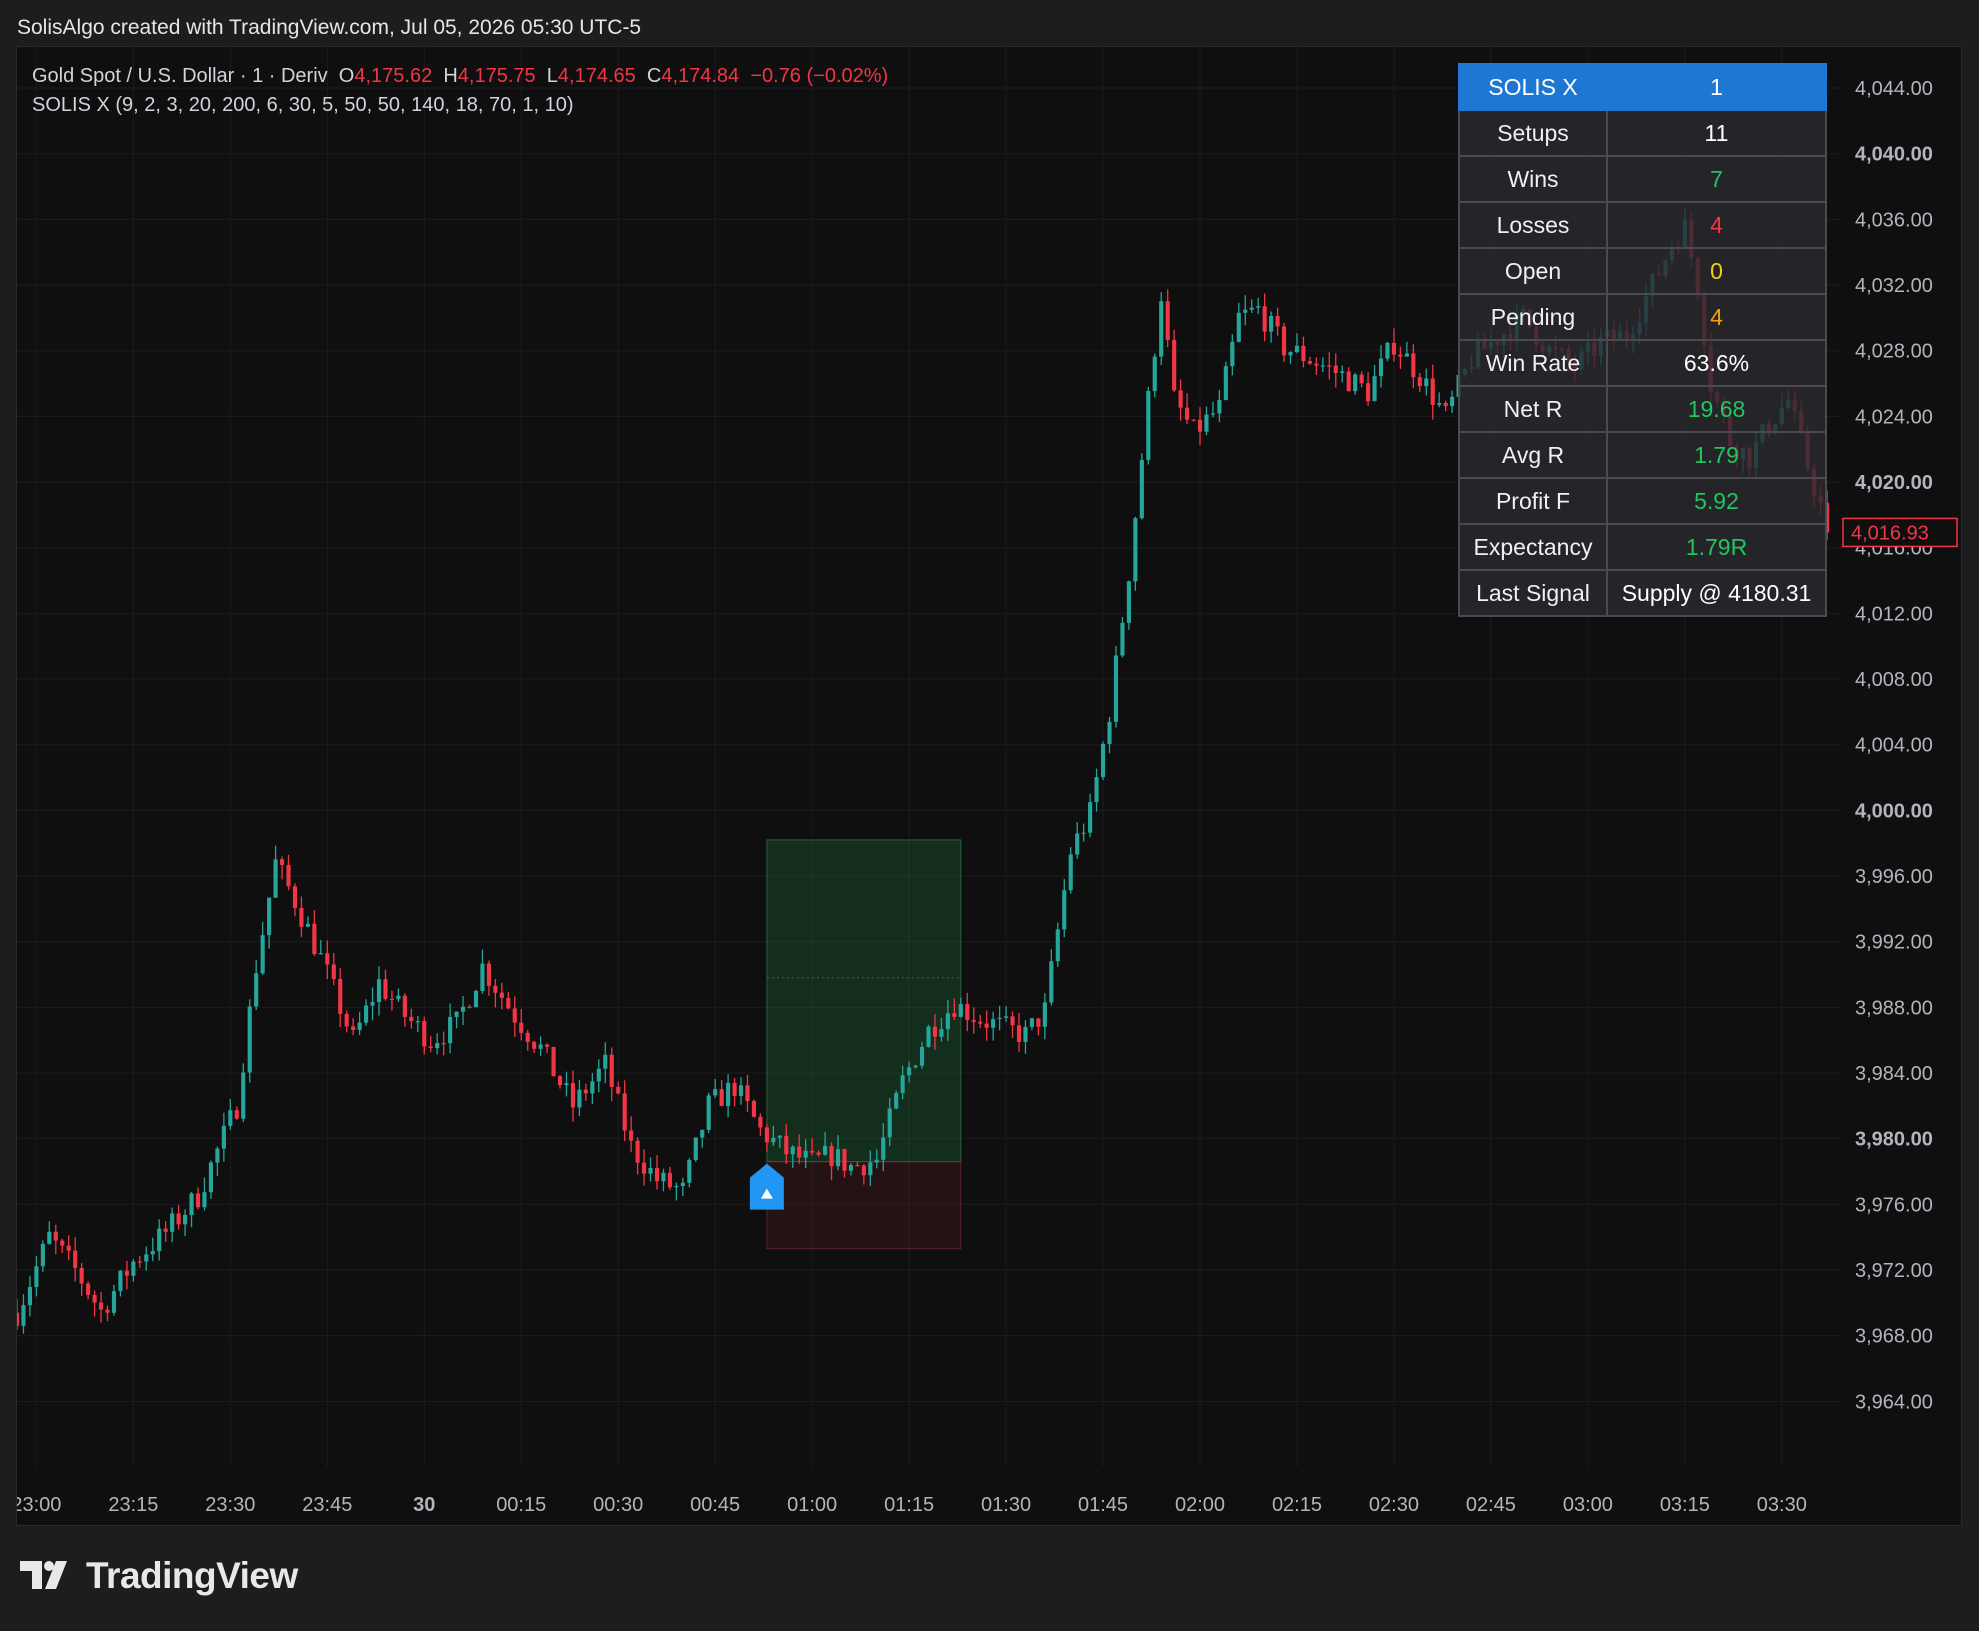 This screenshot has height=1631, width=1979. What do you see at coordinates (1782, 1505) in the screenshot?
I see `x-axis-tick-label: 03:30` at bounding box center [1782, 1505].